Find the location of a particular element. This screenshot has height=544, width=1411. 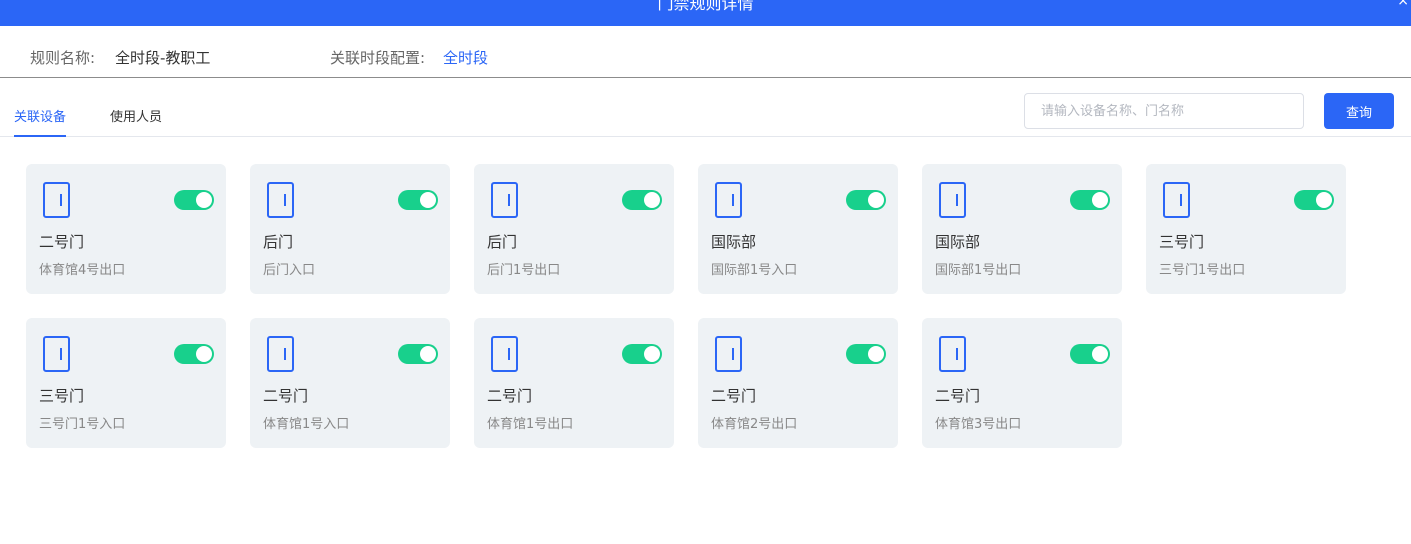

device-card: 二号门体育馆1号入口 is located at coordinates (350, 383).